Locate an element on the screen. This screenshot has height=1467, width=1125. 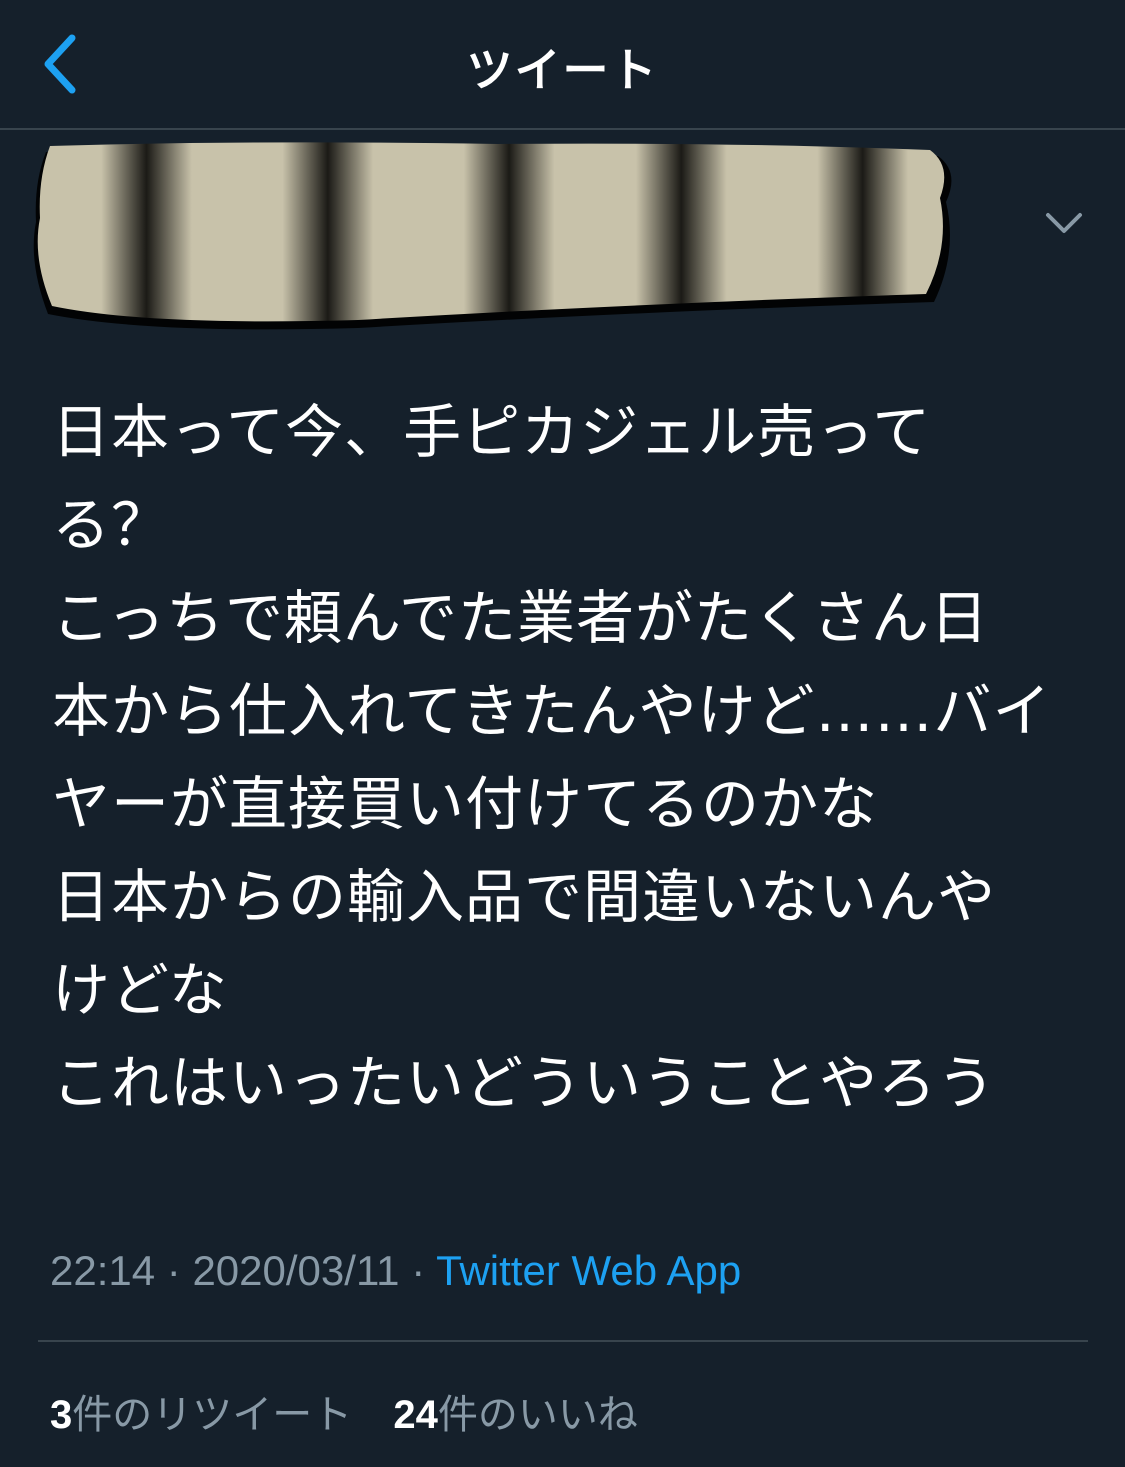
page-title: ツイート is located at coordinates (562, 70).